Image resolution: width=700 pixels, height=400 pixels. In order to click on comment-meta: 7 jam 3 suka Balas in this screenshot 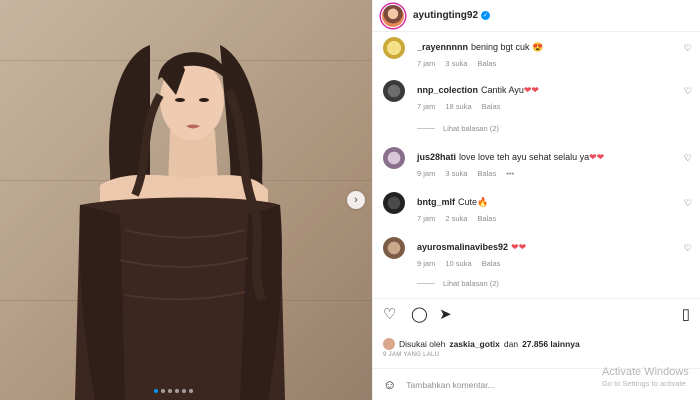, I will do `click(456, 63)`.